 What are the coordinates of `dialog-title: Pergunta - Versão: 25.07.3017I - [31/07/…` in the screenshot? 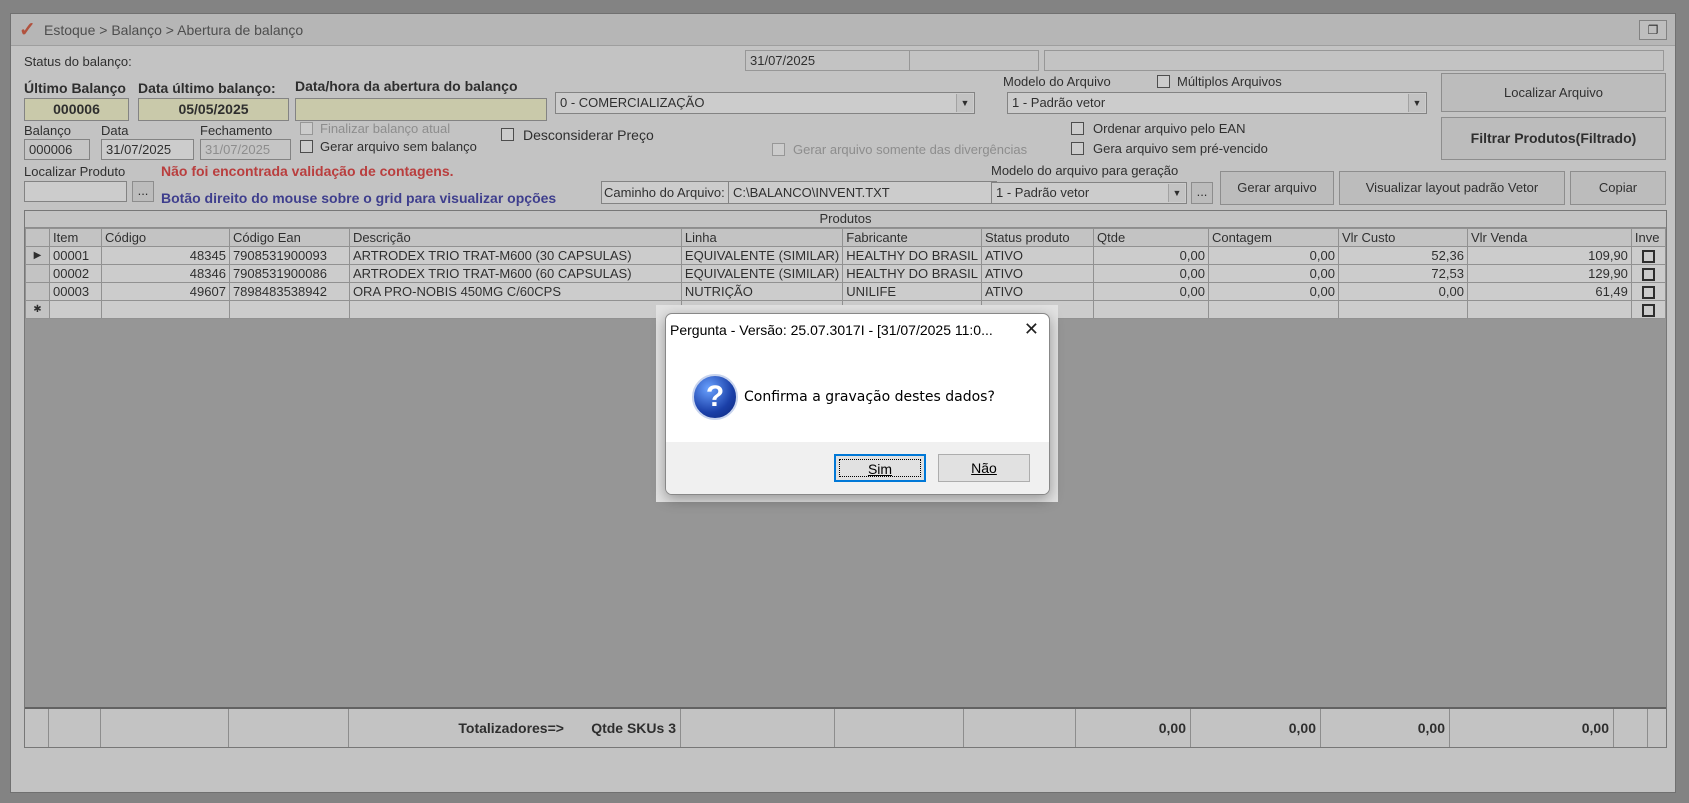 It's located at (831, 330).